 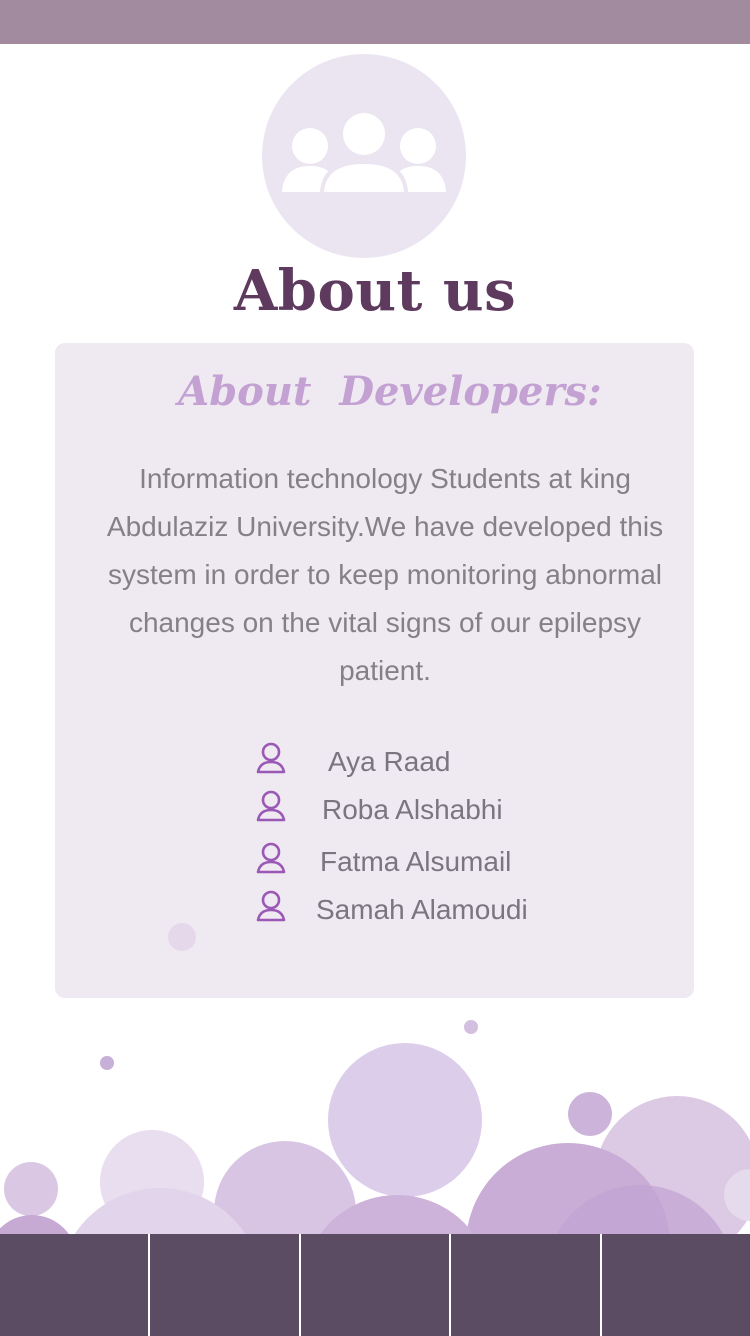 I want to click on tab-bar, so click(x=375, y=1285).